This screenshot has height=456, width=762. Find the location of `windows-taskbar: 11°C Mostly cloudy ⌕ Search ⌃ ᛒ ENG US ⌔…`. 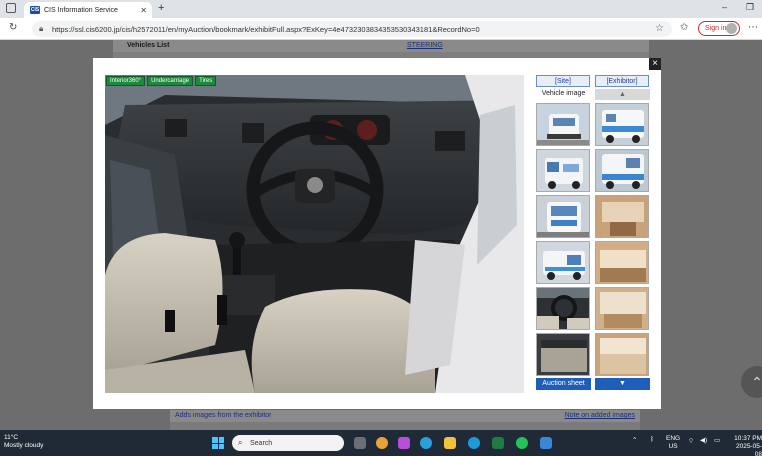

windows-taskbar: 11°C Mostly cloudy ⌕ Search ⌃ ᛒ ENG US ⌔… is located at coordinates (381, 443).